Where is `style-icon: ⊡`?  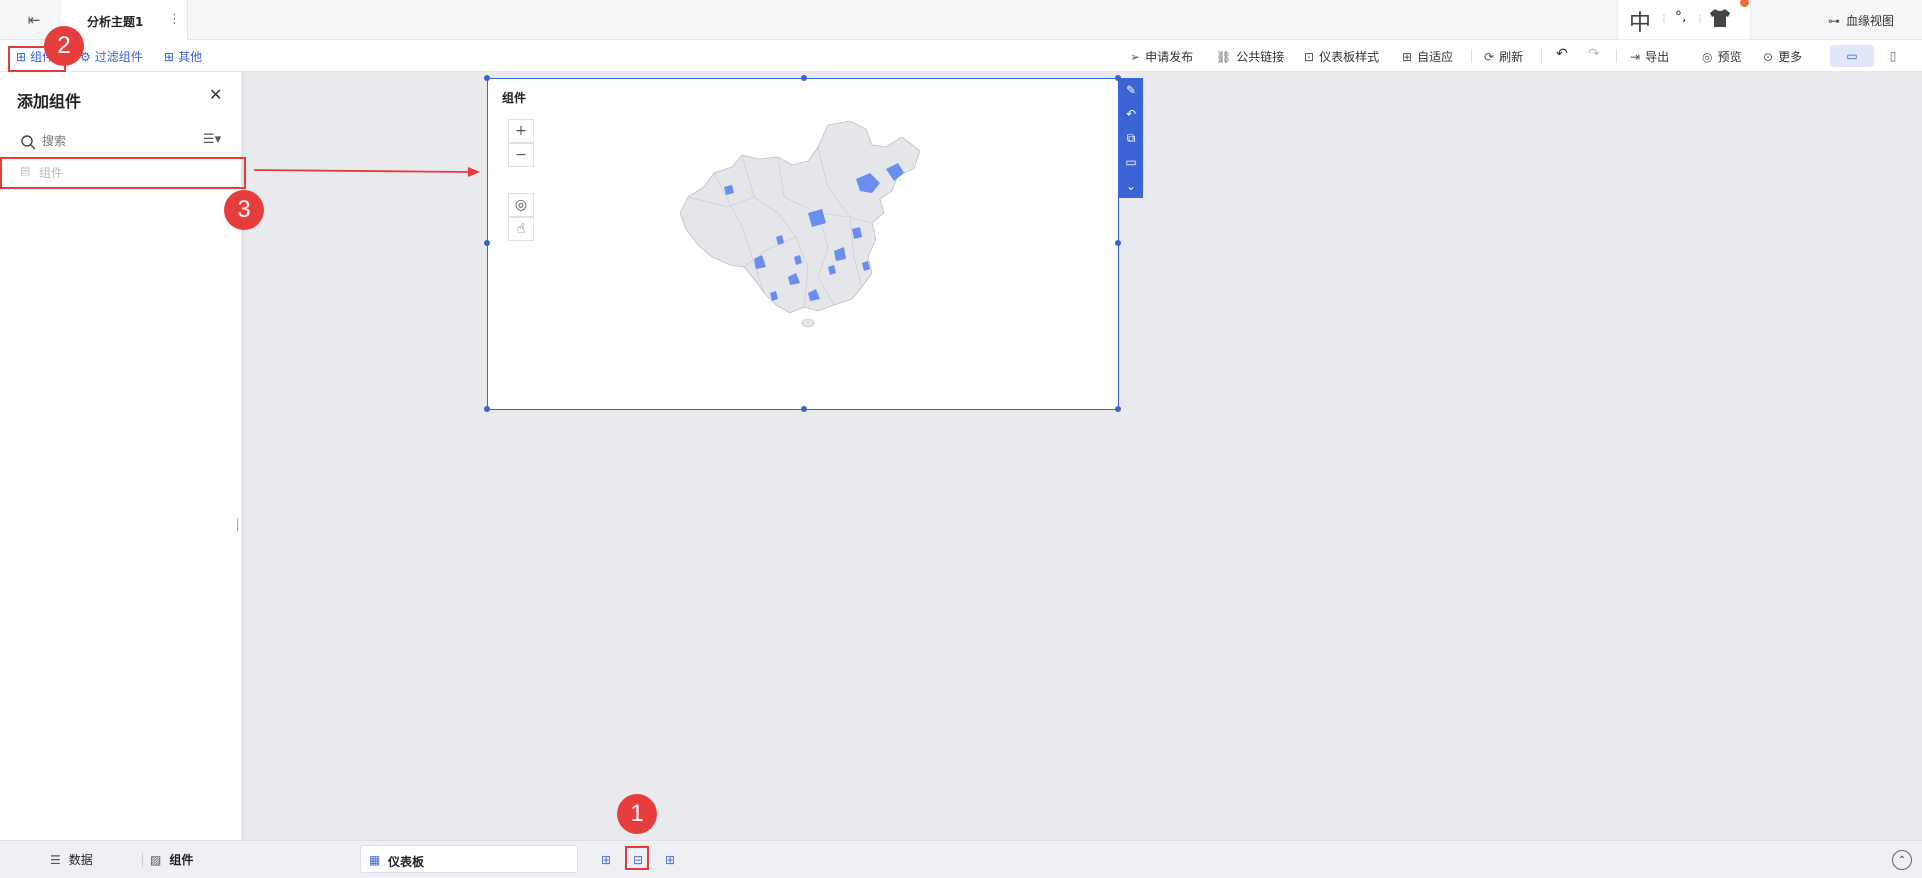
style-icon: ⊡ is located at coordinates (1309, 56).